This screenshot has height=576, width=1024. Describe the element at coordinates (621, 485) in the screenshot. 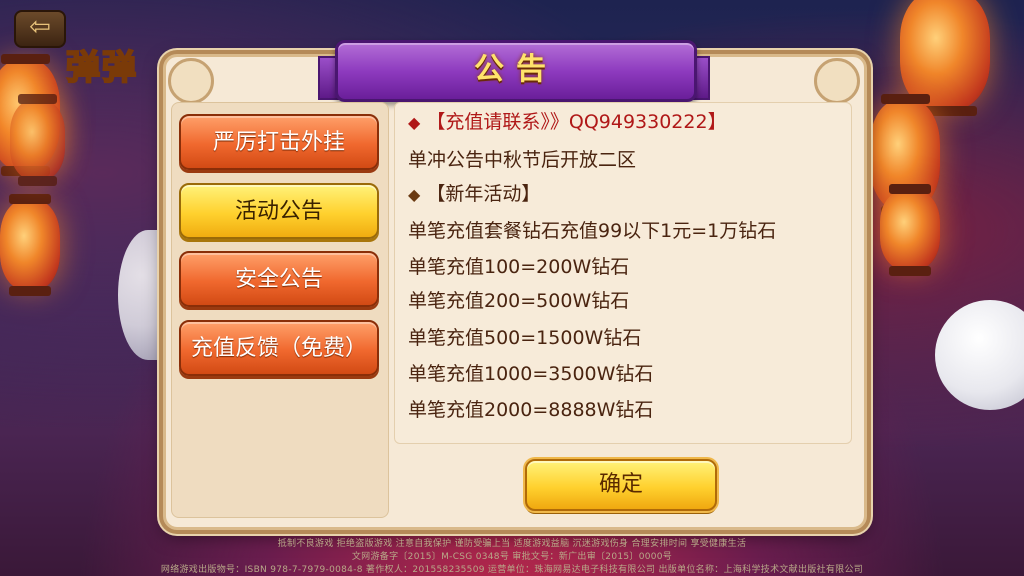

I see `confirm-button: 确定` at that location.